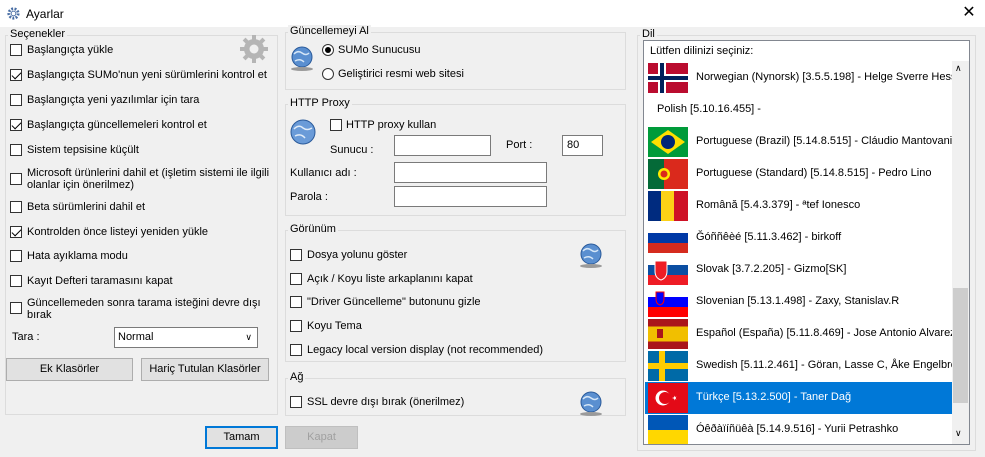 The height and width of the screenshot is (457, 985). What do you see at coordinates (297, 377) in the screenshot?
I see `network-group-label: Ağ` at bounding box center [297, 377].